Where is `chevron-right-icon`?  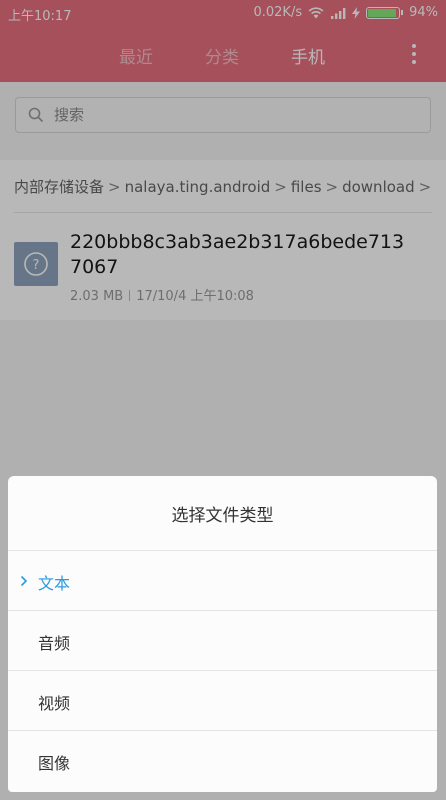
chevron-right-icon is located at coordinates (24, 581).